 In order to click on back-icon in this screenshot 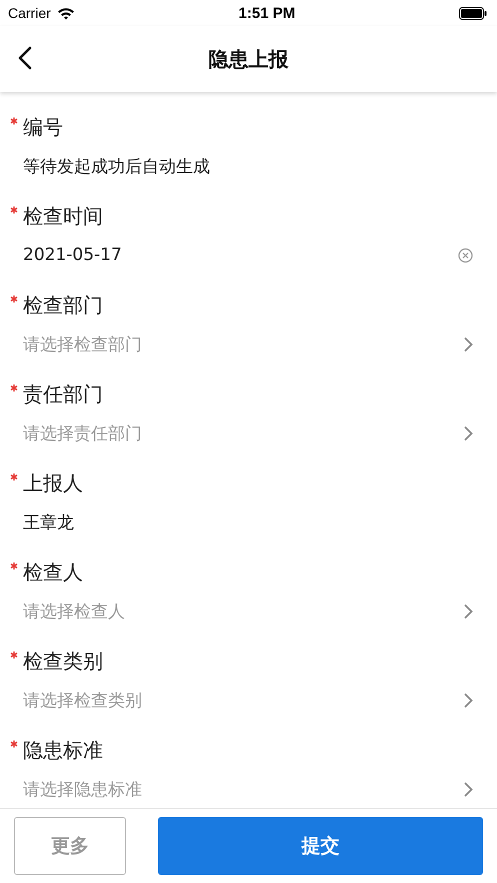, I will do `click(25, 58)`.